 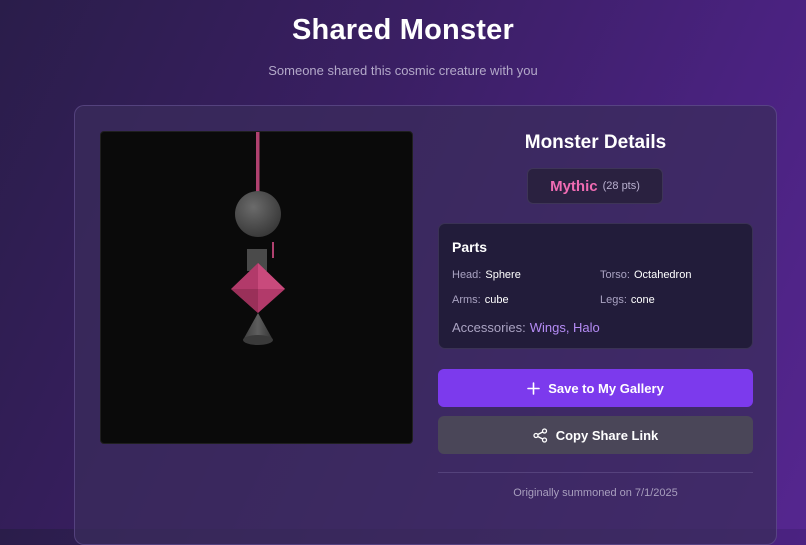 I want to click on monster-render, so click(x=258, y=238).